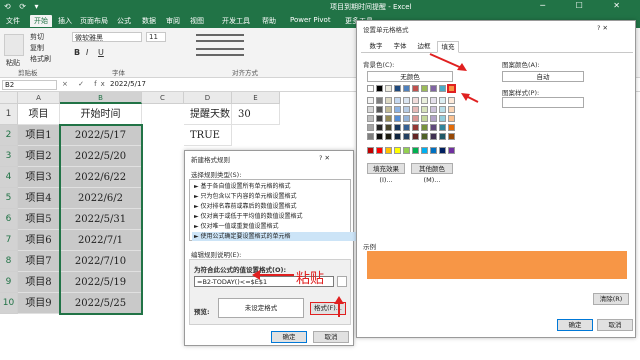 This screenshot has height=360, width=640. What do you see at coordinates (173, 21) in the screenshot?
I see `ribbon-tab: 审阅` at bounding box center [173, 21].